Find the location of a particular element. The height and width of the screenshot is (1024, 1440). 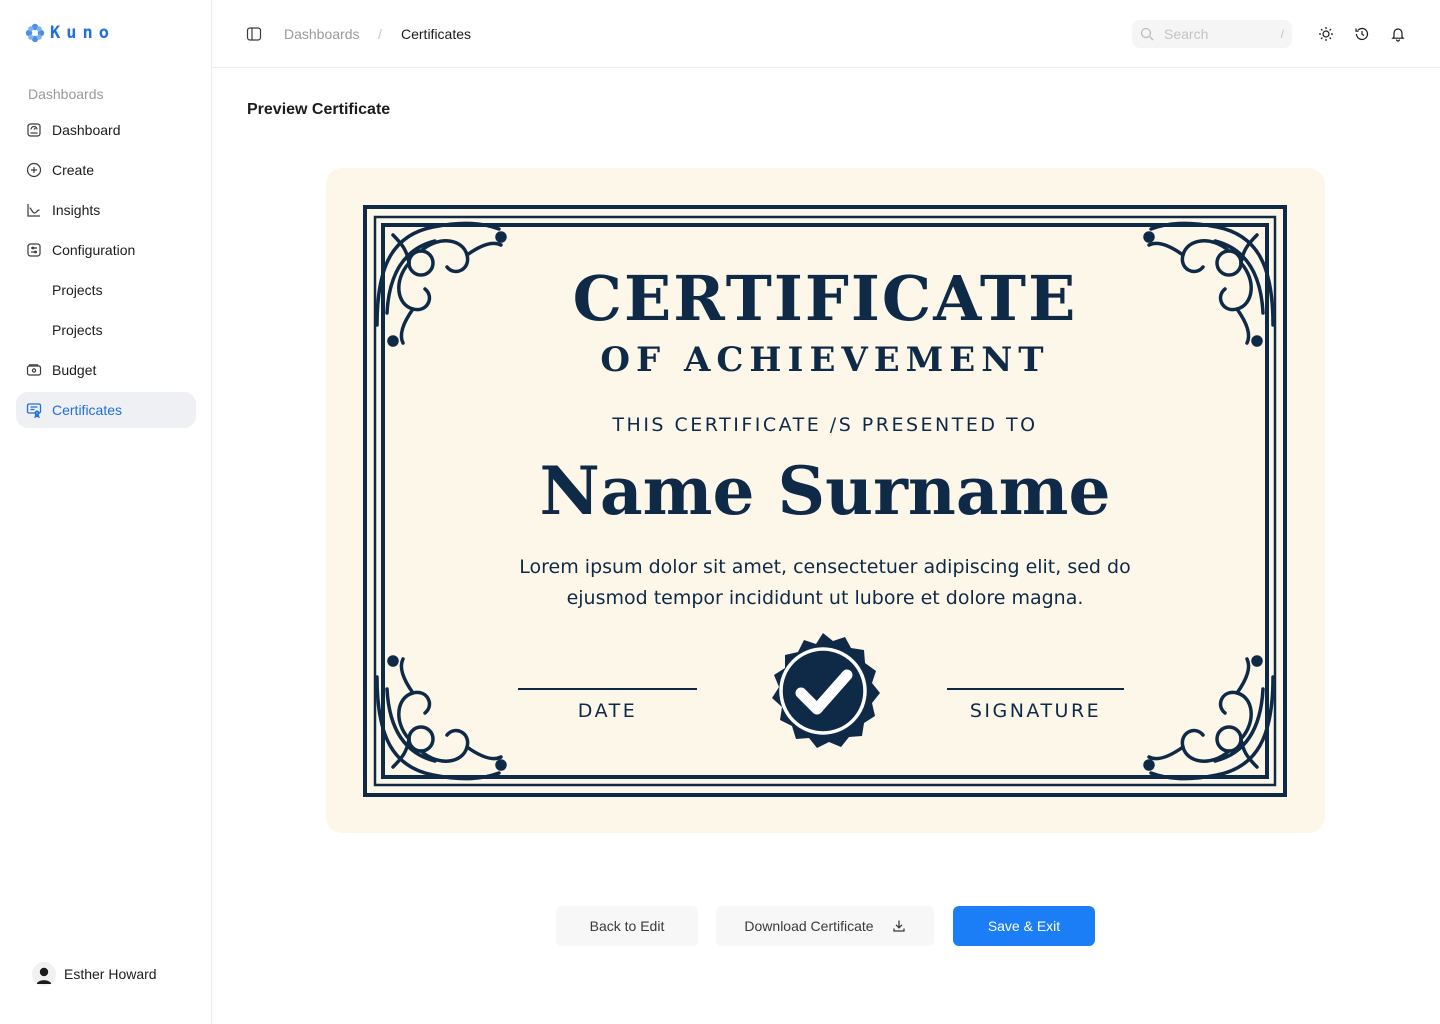

wallet-icon is located at coordinates (34, 370).